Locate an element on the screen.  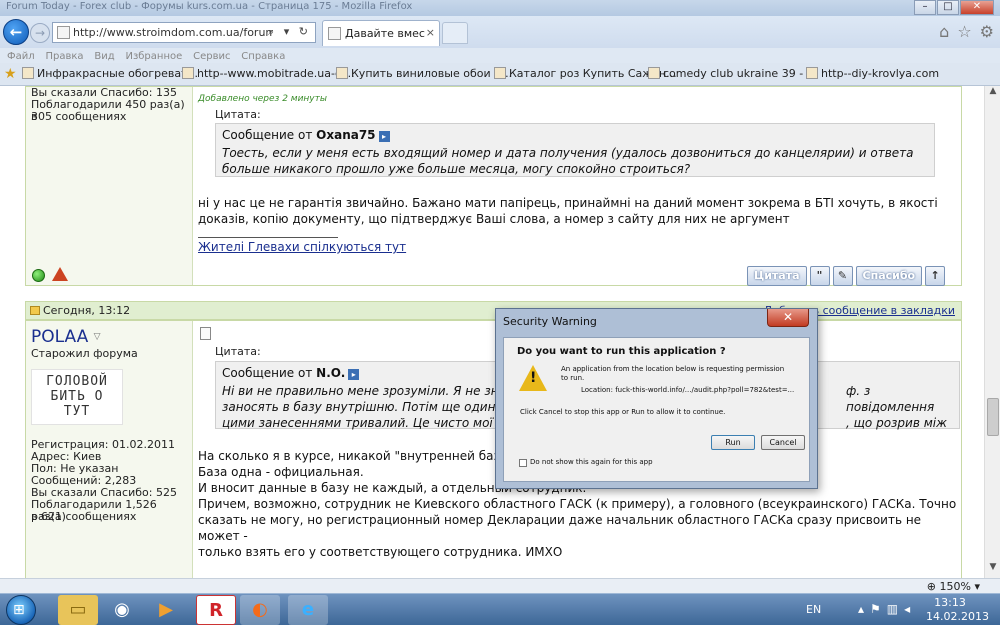
page-icon is located at coordinates (500, 73).